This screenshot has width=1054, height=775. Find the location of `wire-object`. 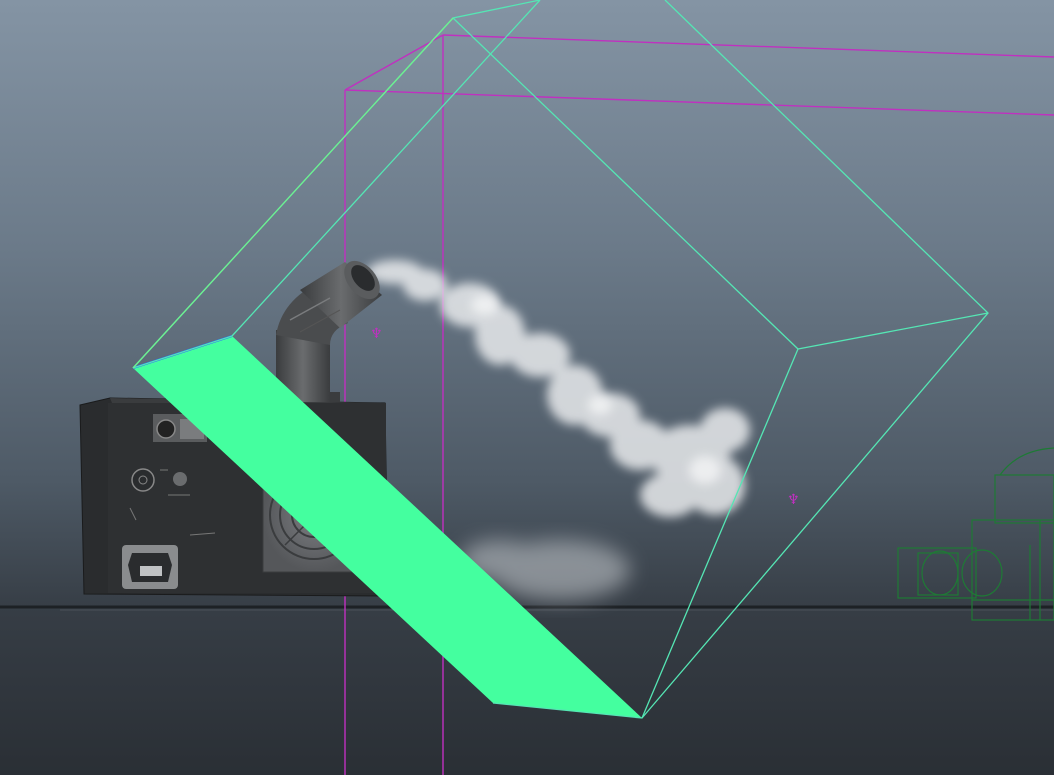

wire-object is located at coordinates (975, 534).